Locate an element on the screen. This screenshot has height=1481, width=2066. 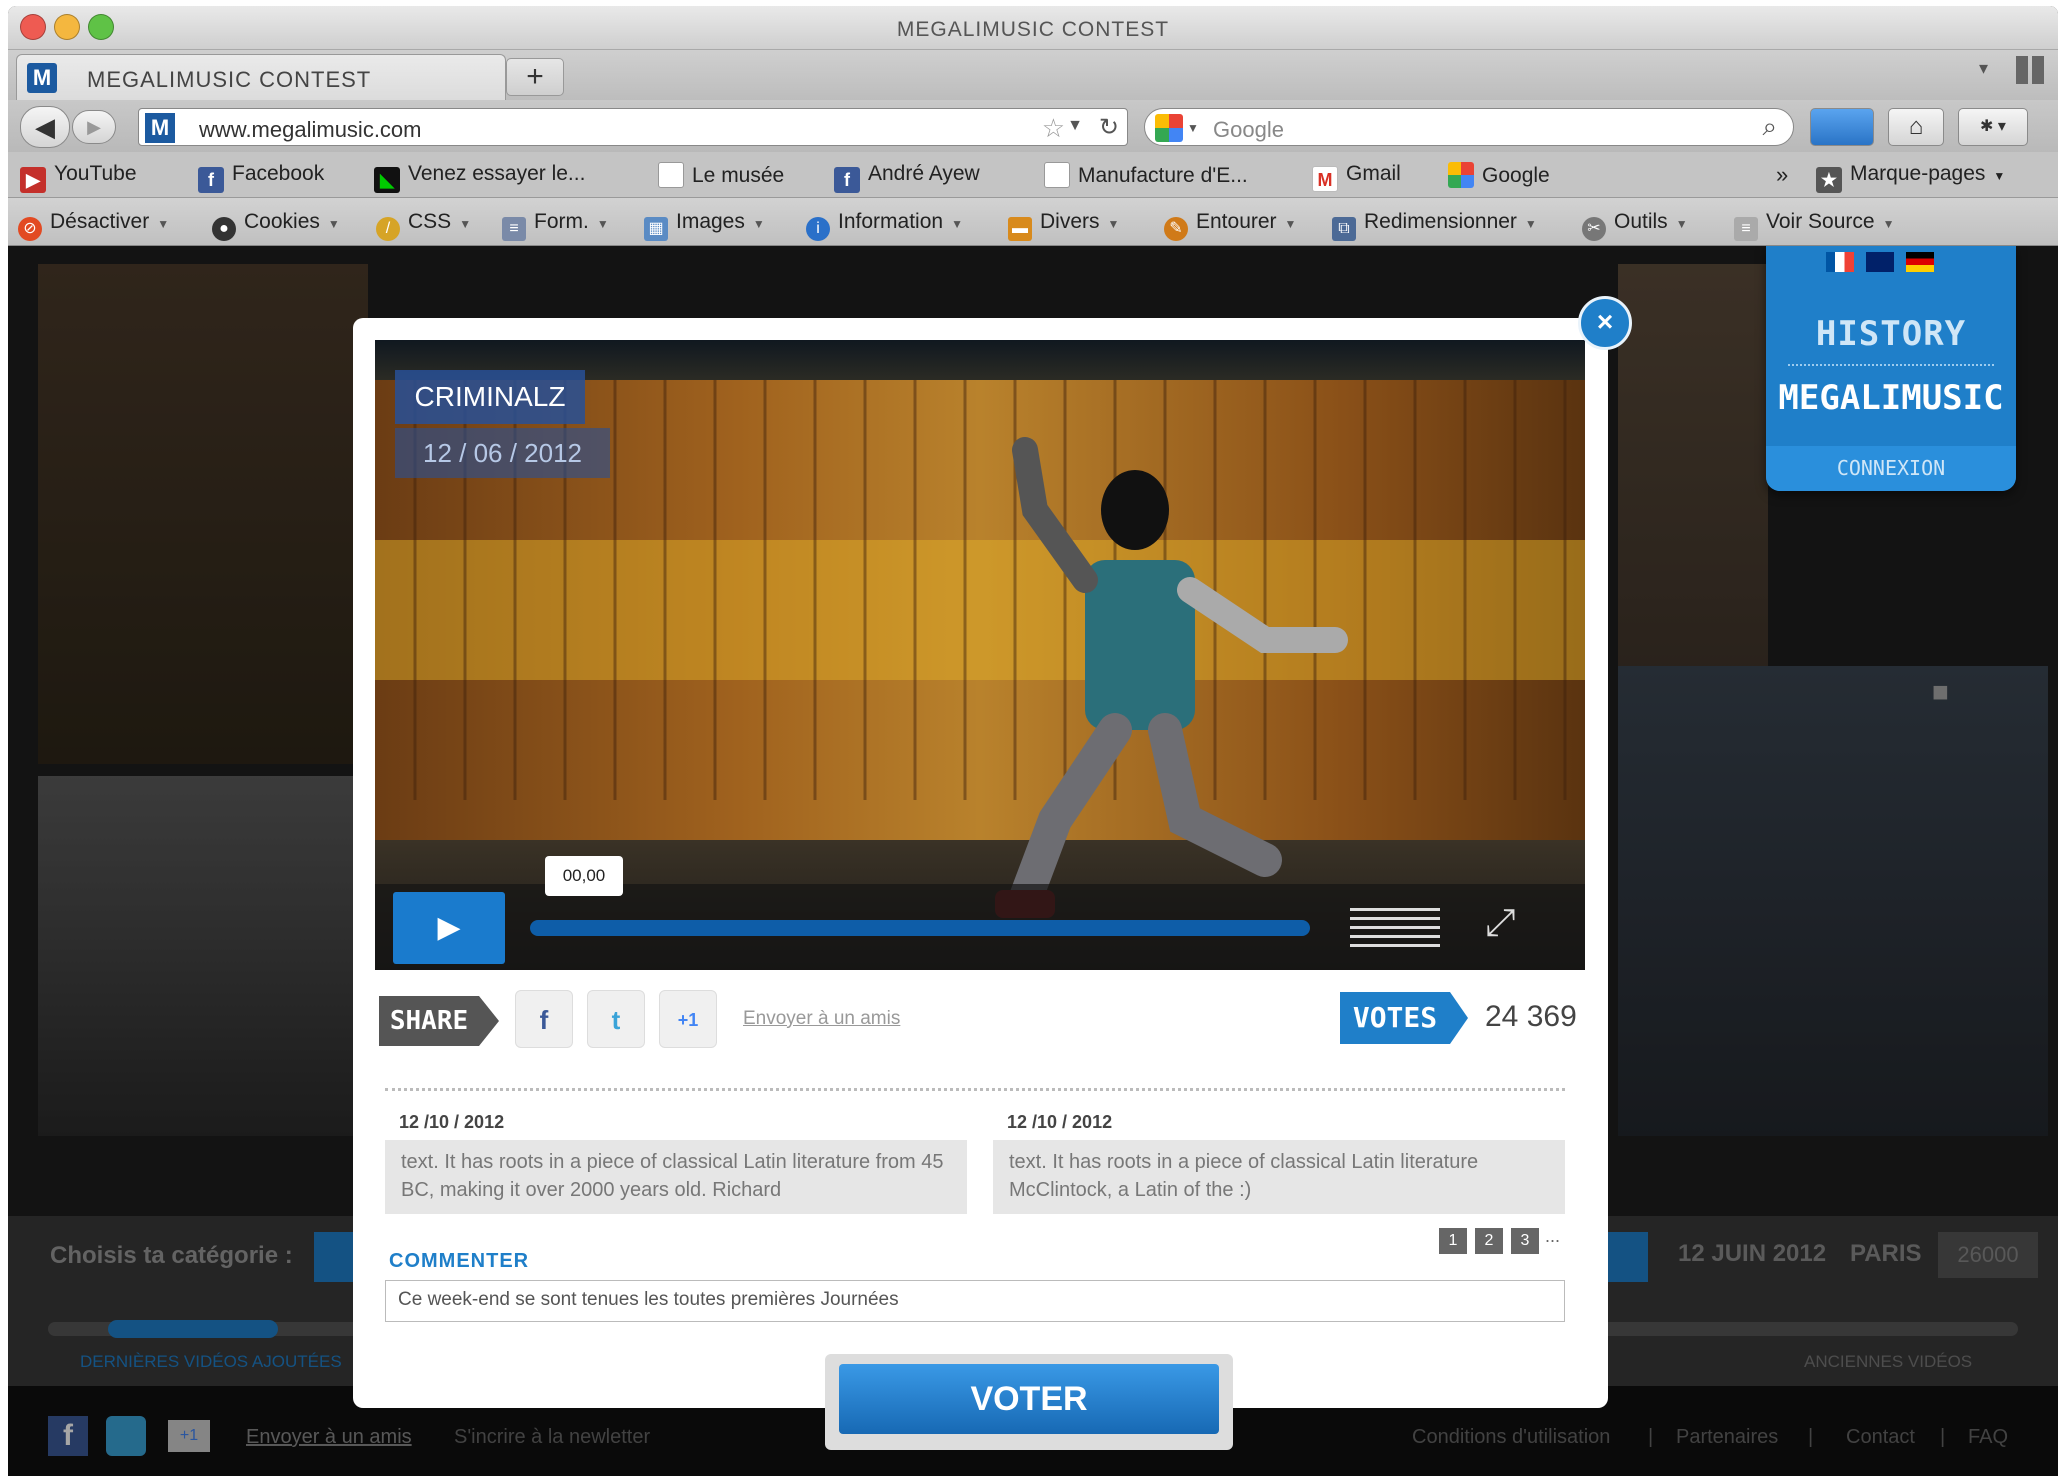
dev-forms-menu: ≡ Form. ▼ is located at coordinates (555, 225).